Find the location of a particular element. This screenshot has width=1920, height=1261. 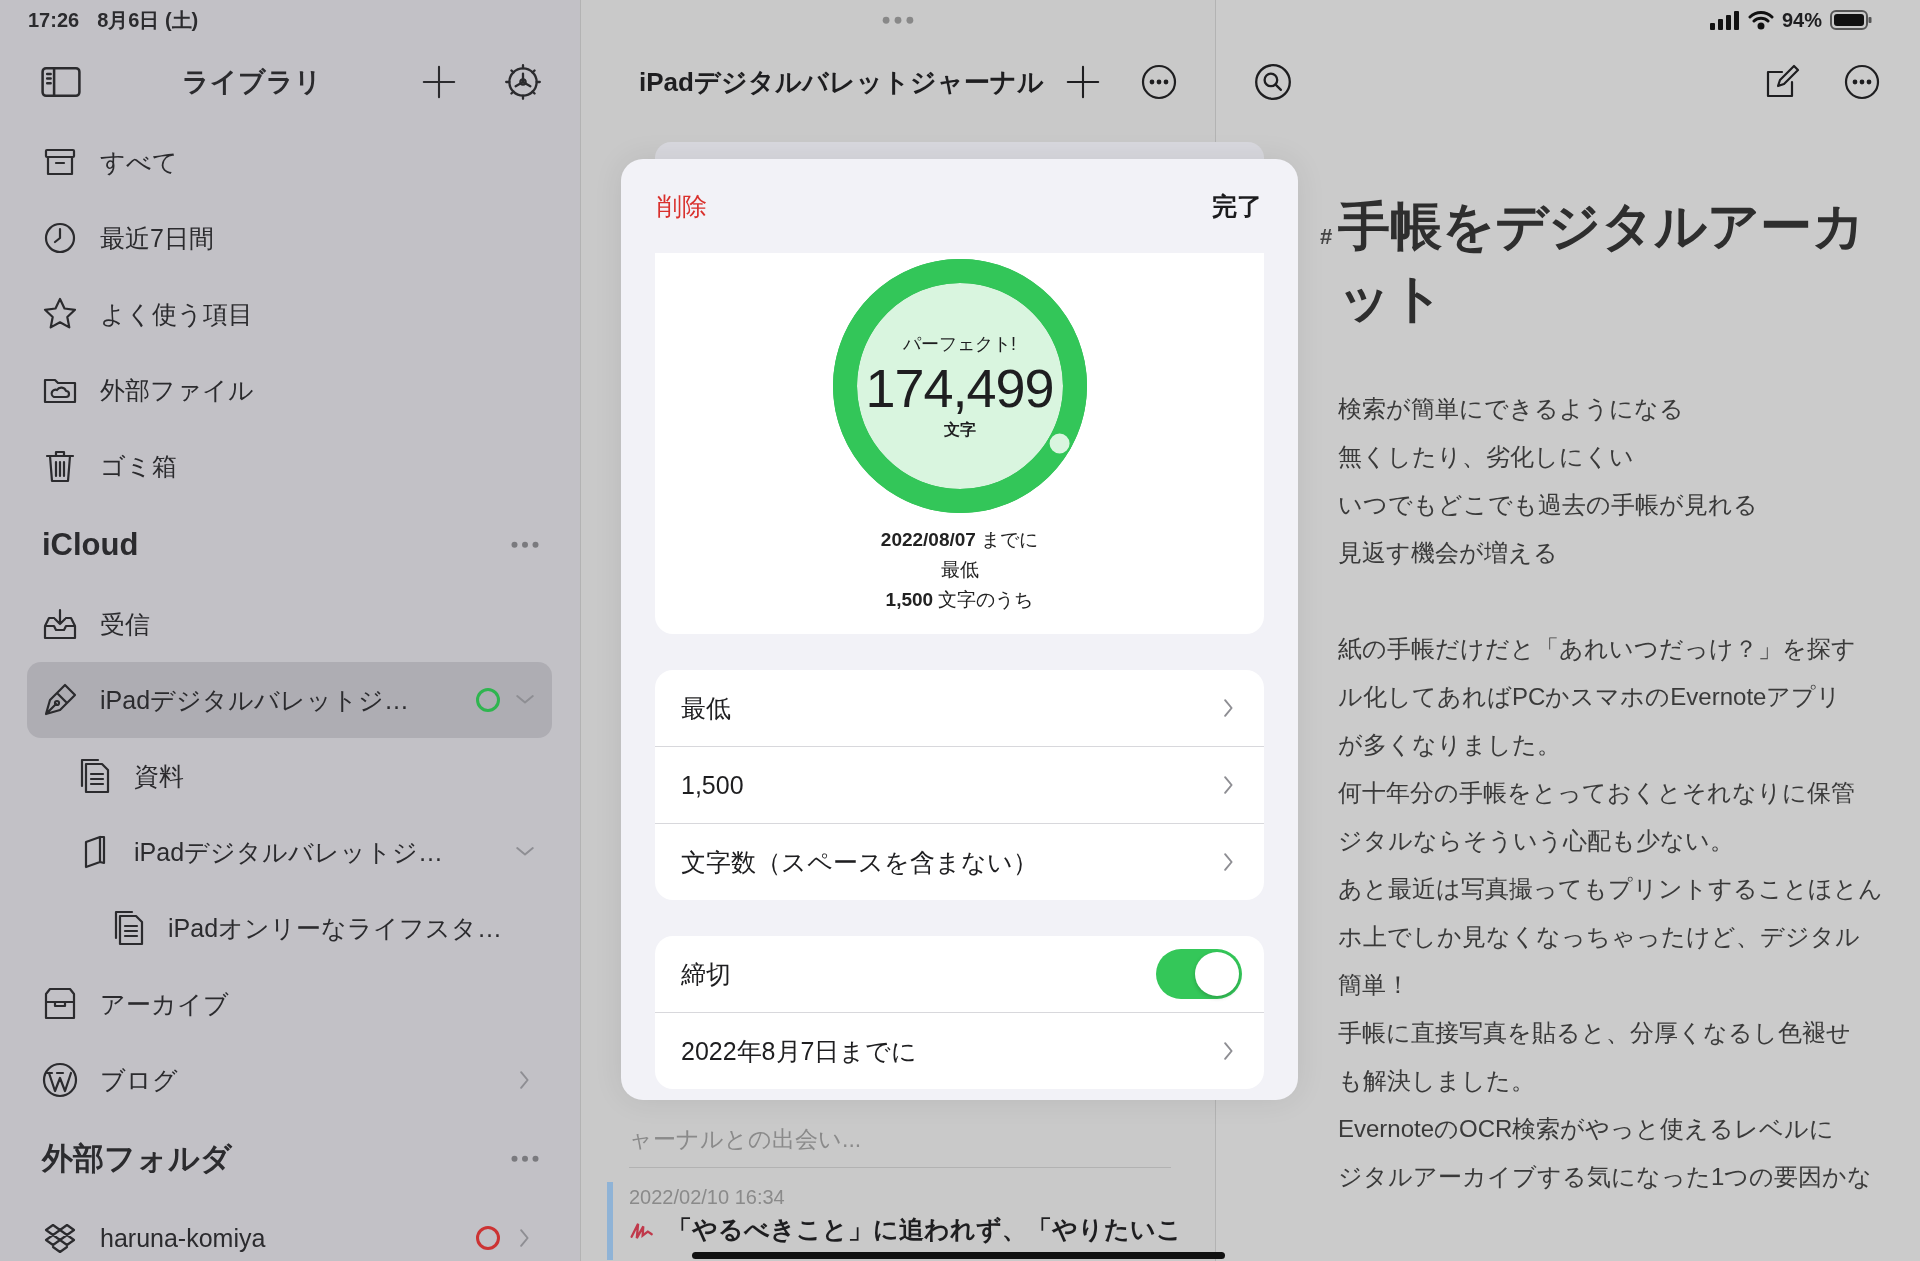

sidebar-item: ゴミ箱 is located at coordinates (289, 466).